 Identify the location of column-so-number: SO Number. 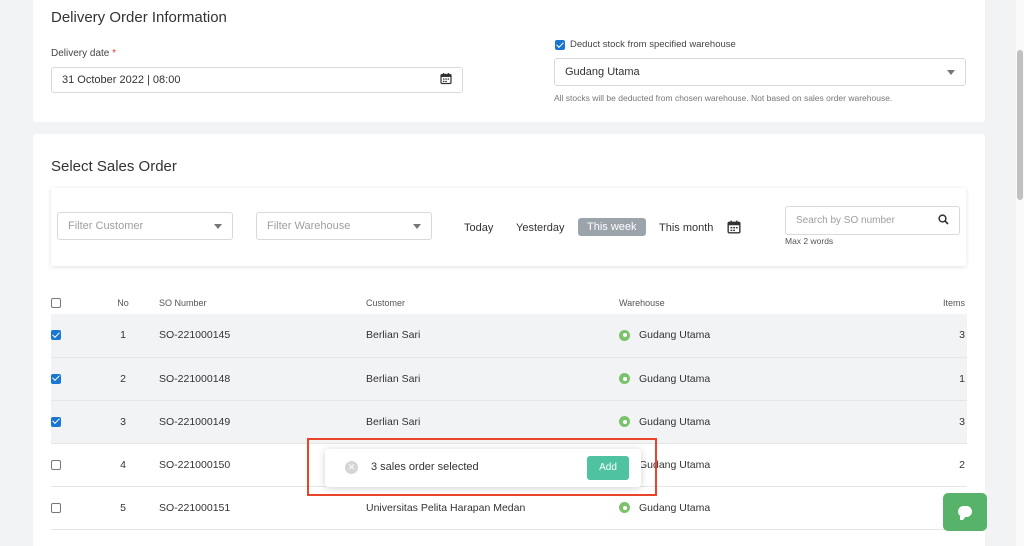
(183, 303).